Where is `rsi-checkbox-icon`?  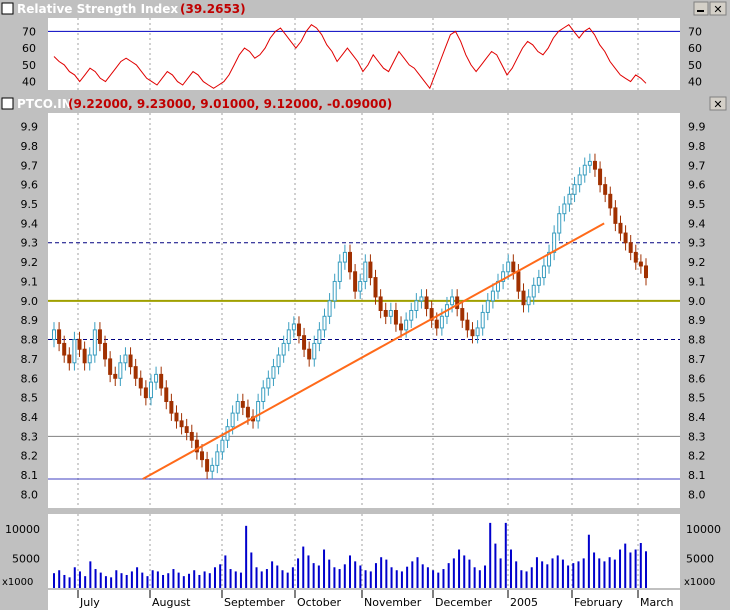
rsi-checkbox-icon is located at coordinates (7, 8).